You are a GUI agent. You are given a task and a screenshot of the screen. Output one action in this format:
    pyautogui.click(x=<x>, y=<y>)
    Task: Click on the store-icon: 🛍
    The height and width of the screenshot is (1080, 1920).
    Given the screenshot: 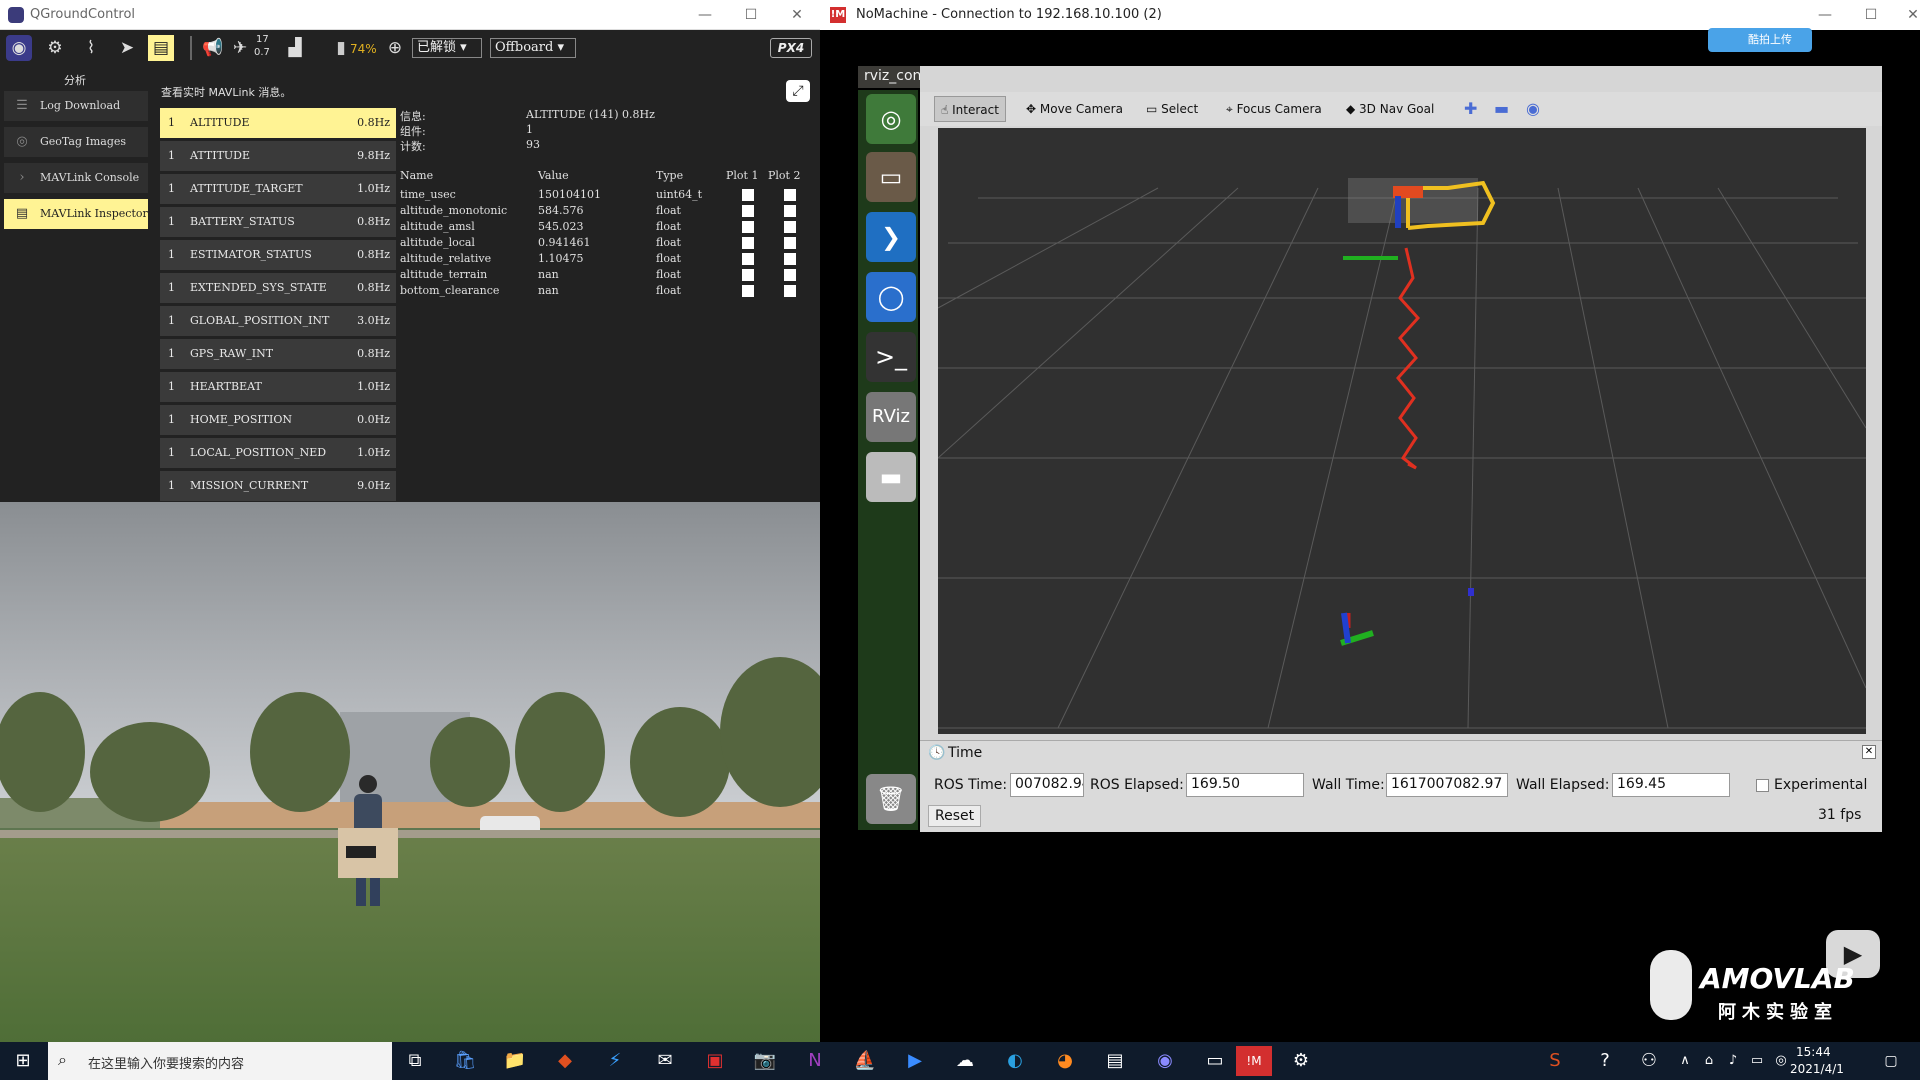 What is the action you would take?
    pyautogui.click(x=465, y=1061)
    